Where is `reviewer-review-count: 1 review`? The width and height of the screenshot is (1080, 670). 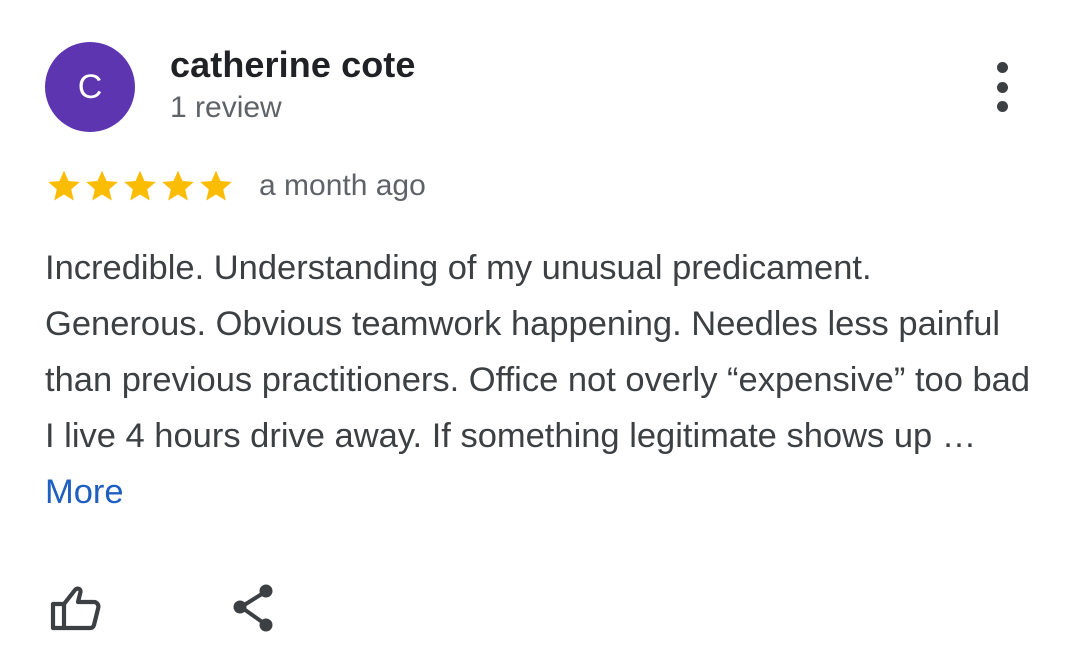
reviewer-review-count: 1 review is located at coordinates (226, 108).